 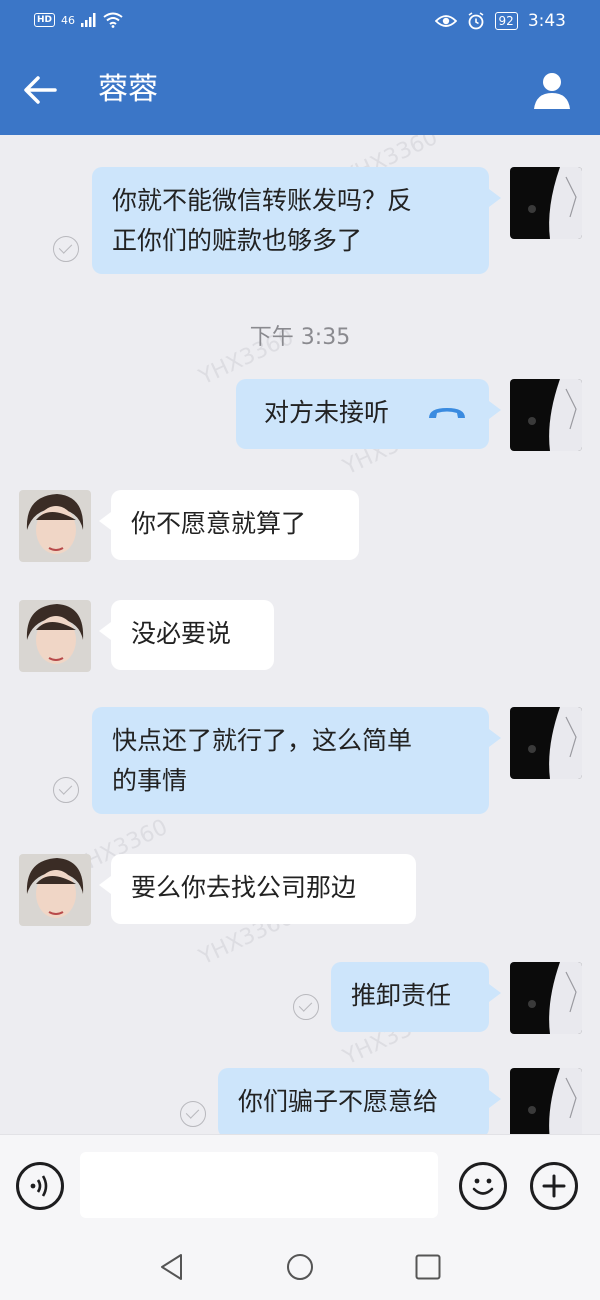 What do you see at coordinates (181, 633) in the screenshot?
I see `message-text: 没必要说` at bounding box center [181, 633].